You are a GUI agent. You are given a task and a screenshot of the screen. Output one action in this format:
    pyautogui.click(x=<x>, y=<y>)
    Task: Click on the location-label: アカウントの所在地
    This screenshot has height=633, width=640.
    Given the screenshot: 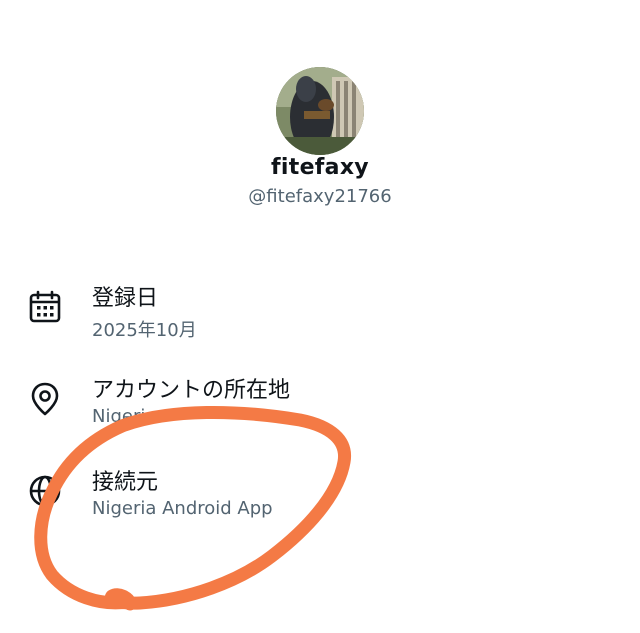 What is the action you would take?
    pyautogui.click(x=191, y=390)
    